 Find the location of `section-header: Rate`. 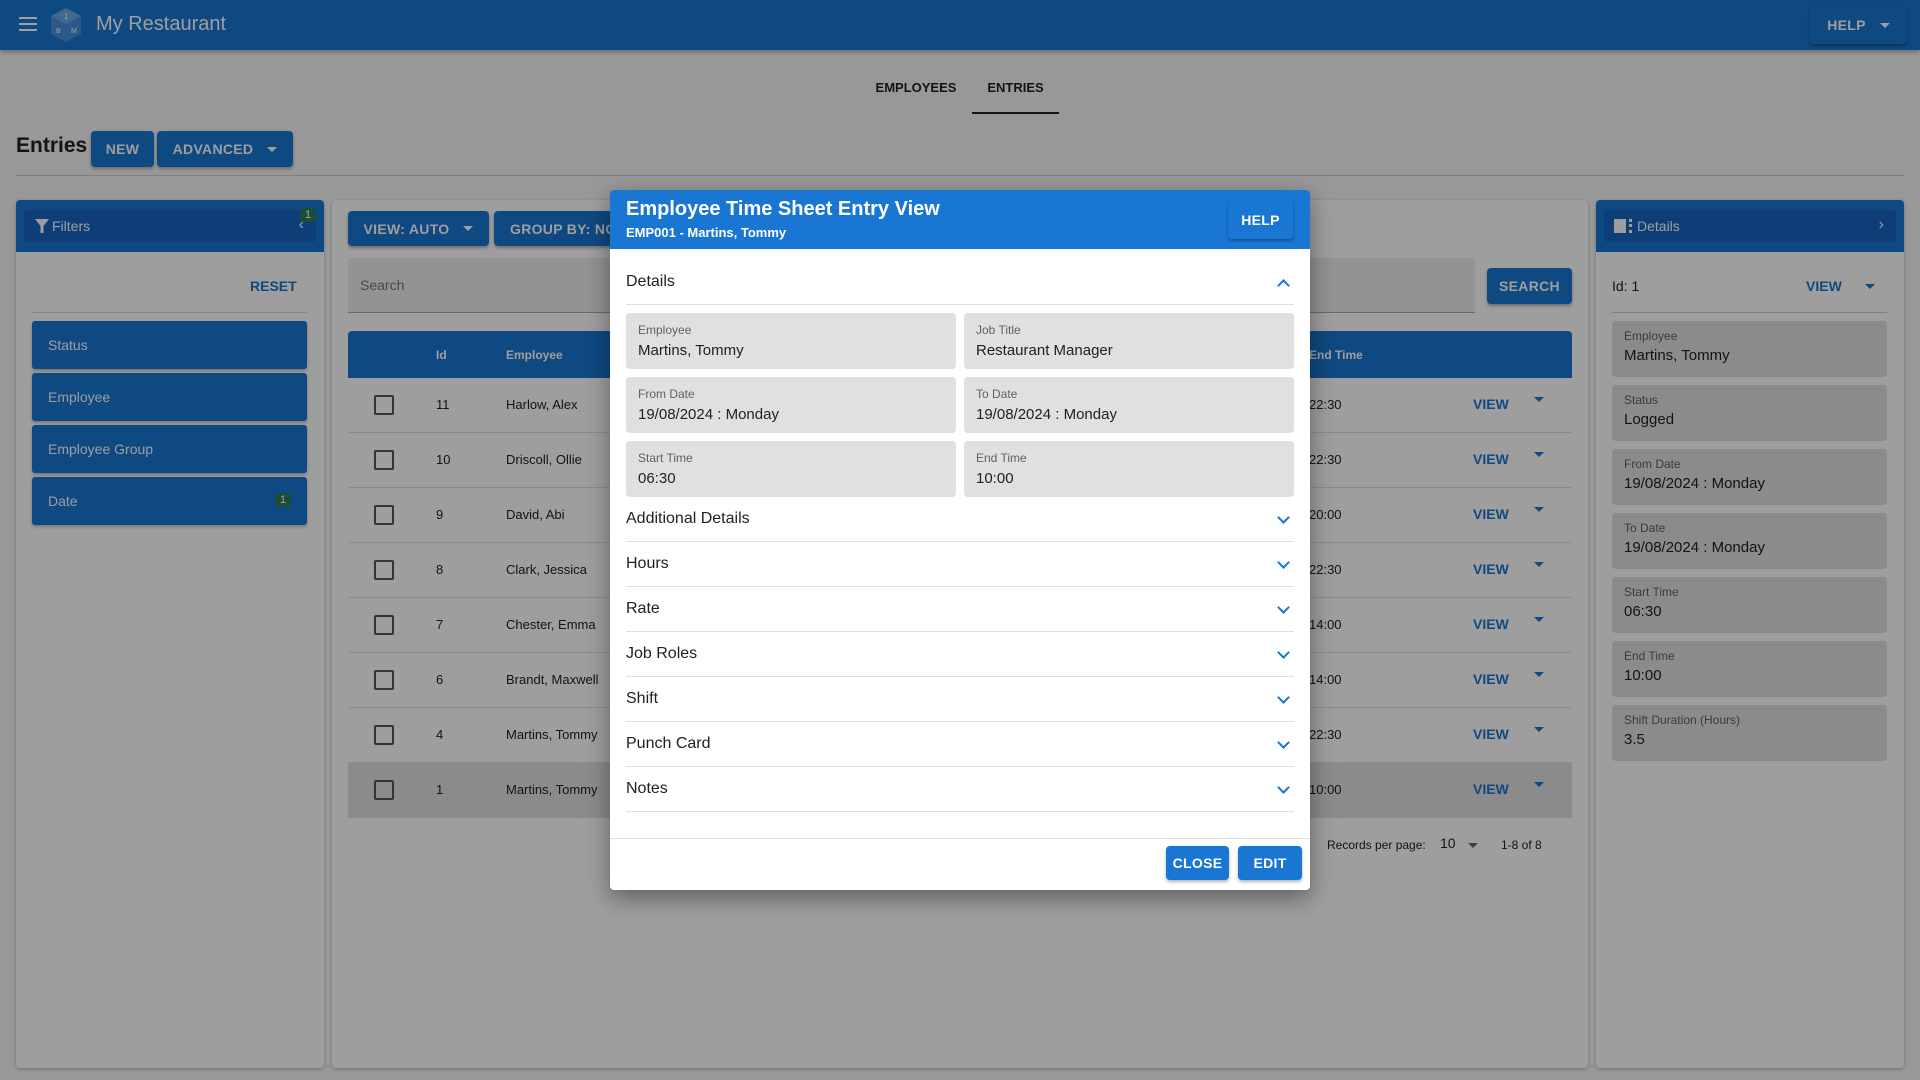

section-header: Rate is located at coordinates (960, 609).